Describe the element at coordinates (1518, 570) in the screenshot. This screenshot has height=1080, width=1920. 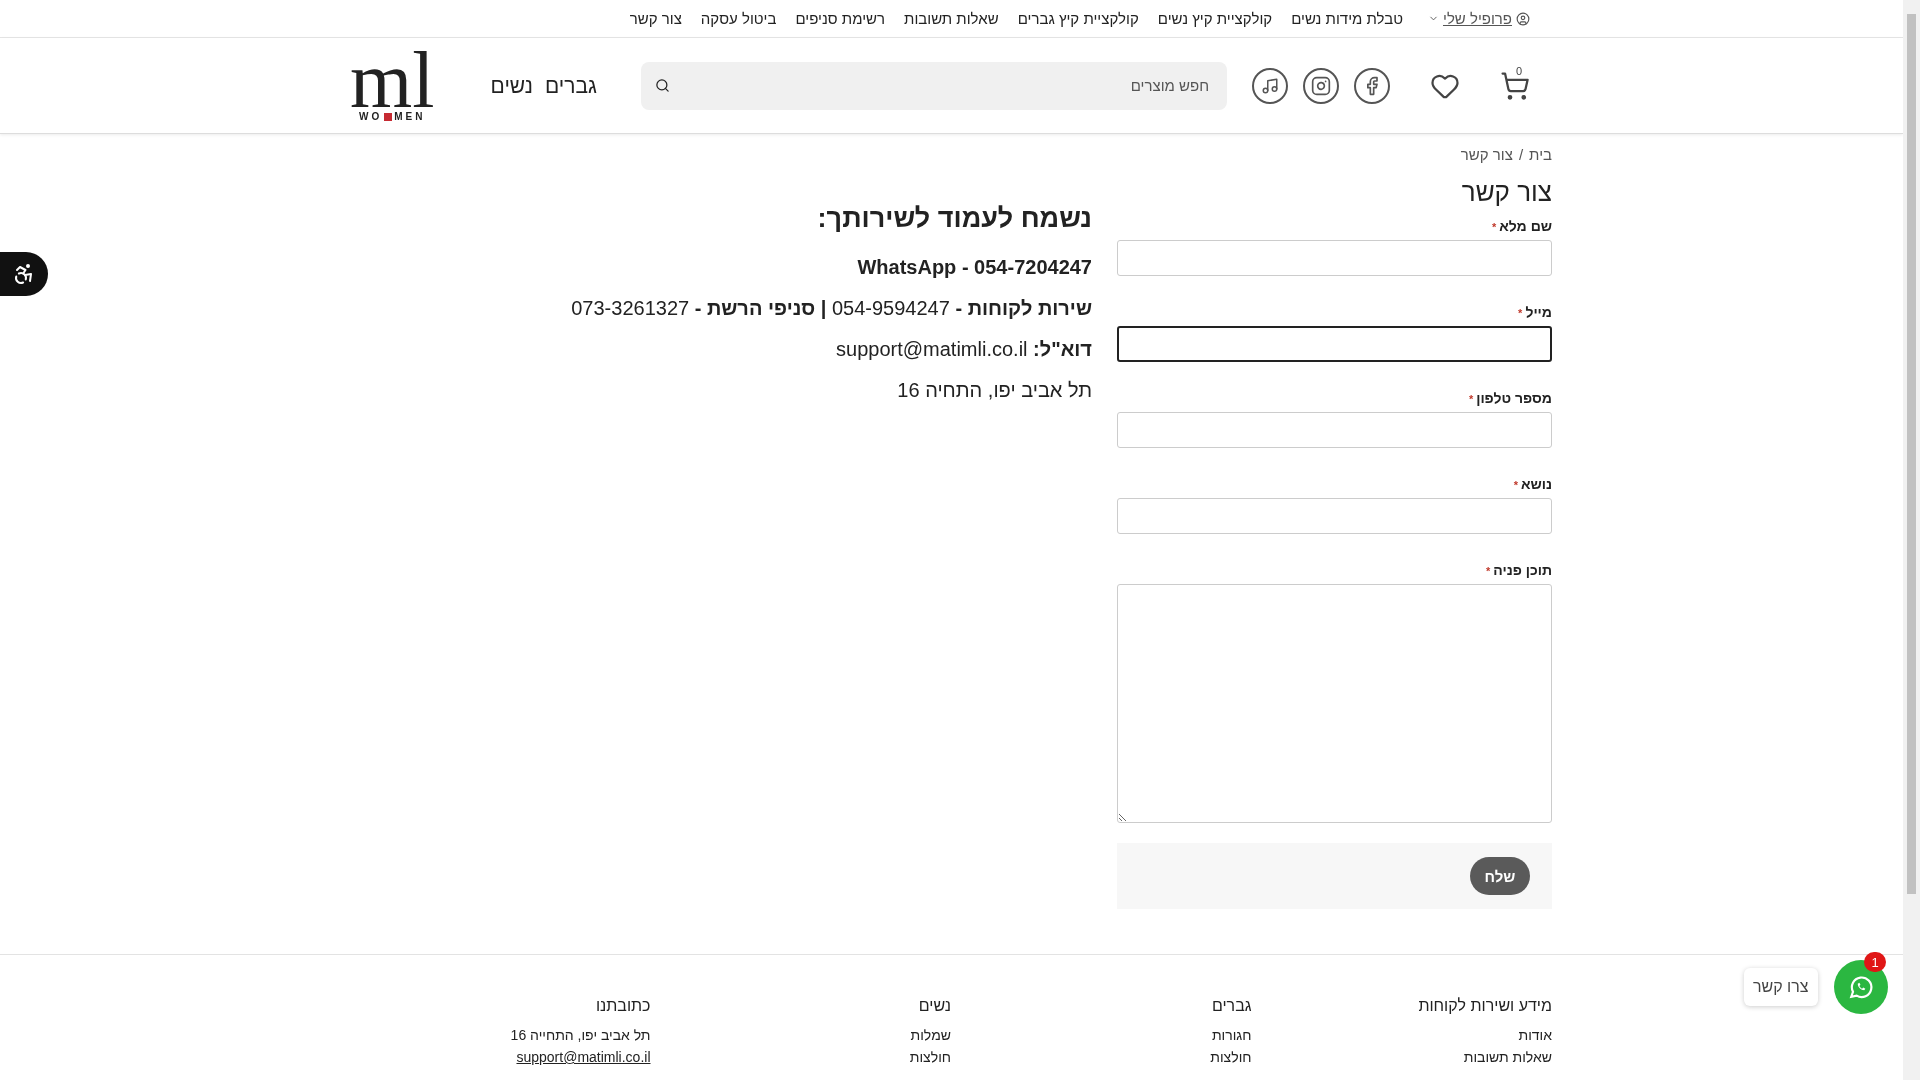
I see `field-label: תוכן פניה *` at that location.